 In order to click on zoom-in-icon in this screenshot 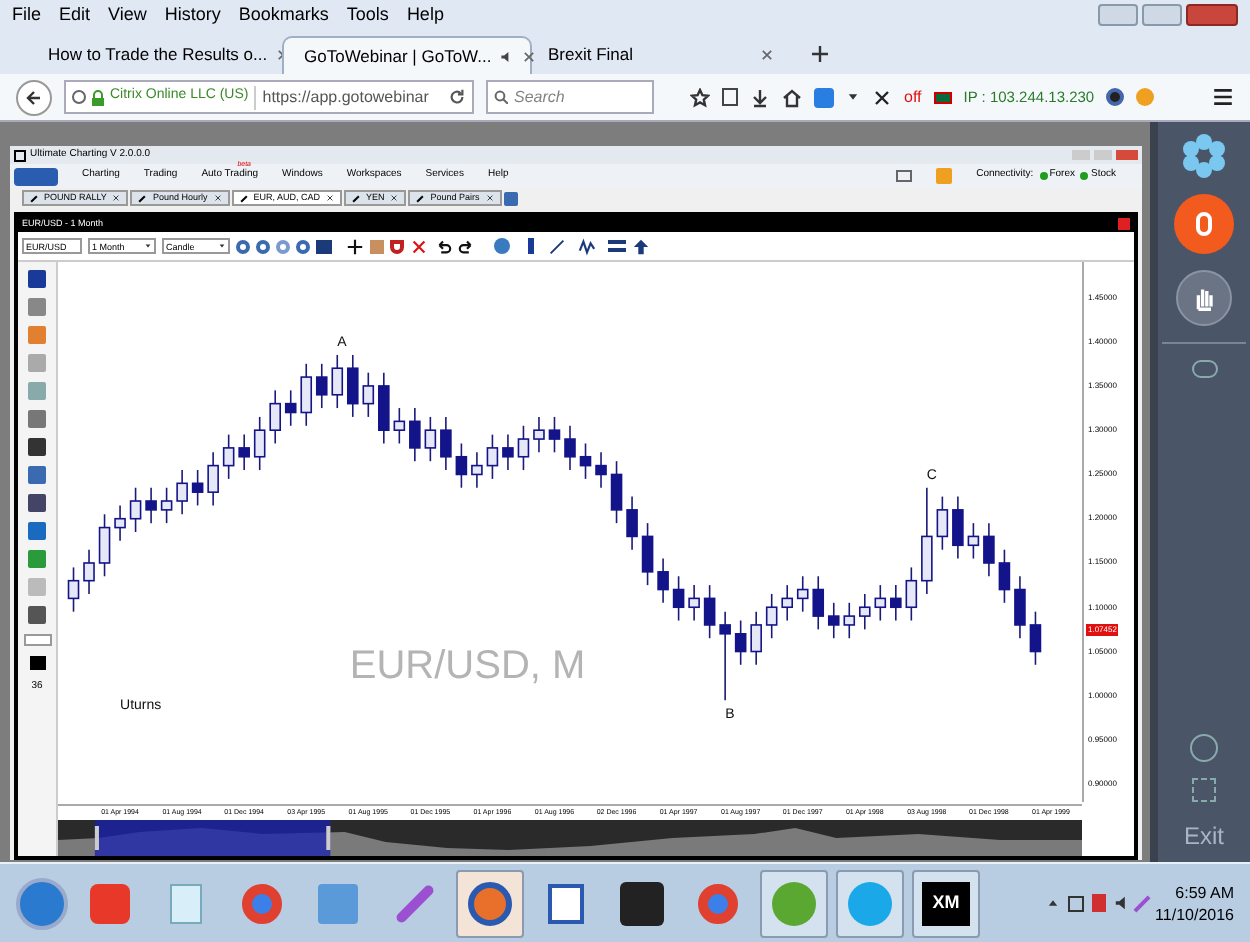, I will do `click(243, 246)`.